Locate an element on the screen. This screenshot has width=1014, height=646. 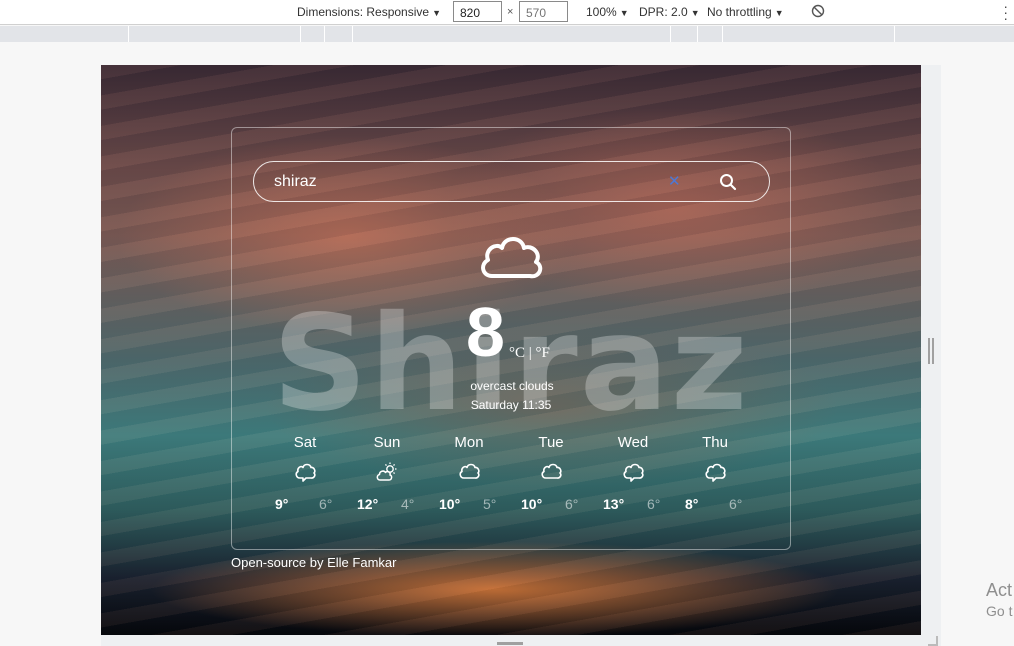
search-icon is located at coordinates (728, 182).